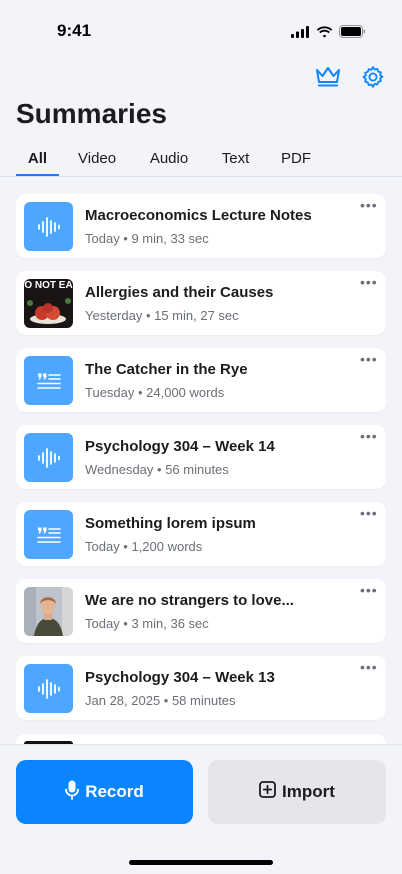 The width and height of the screenshot is (402, 874). What do you see at coordinates (114, 791) in the screenshot?
I see `record-label: Record` at bounding box center [114, 791].